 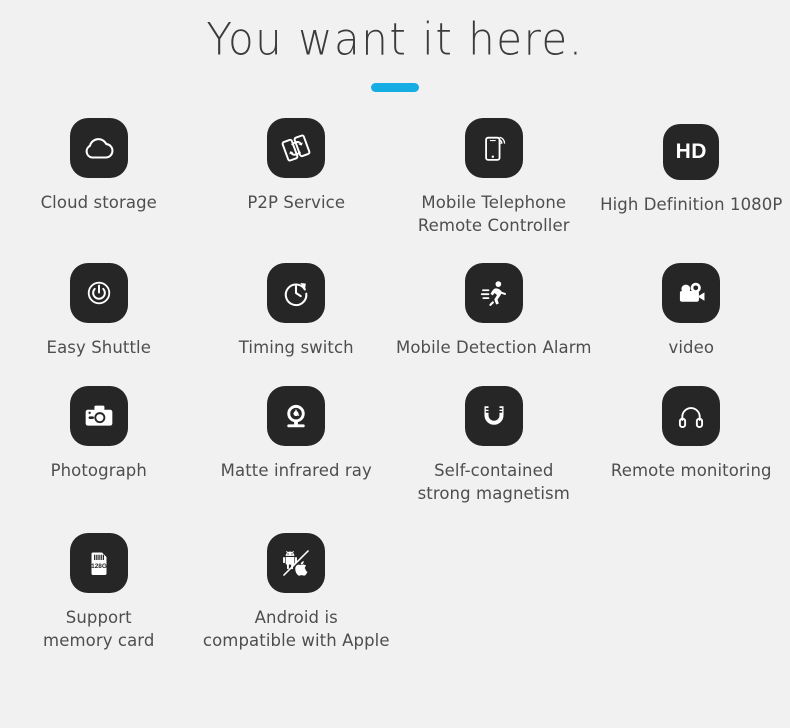 I want to click on feature-label: Self-contained strong magnetism, so click(x=493, y=482).